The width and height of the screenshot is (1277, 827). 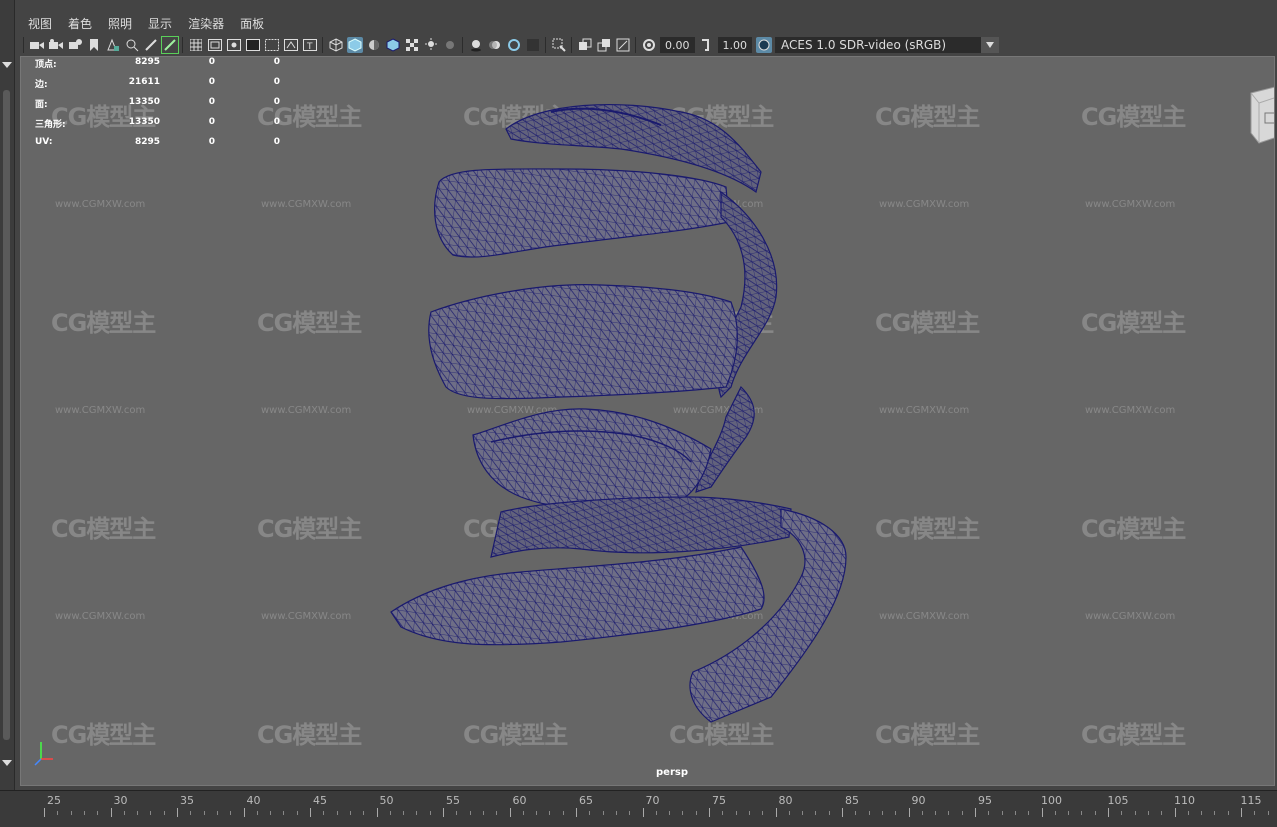 What do you see at coordinates (160, 23) in the screenshot?
I see `menu-show: 显示` at bounding box center [160, 23].